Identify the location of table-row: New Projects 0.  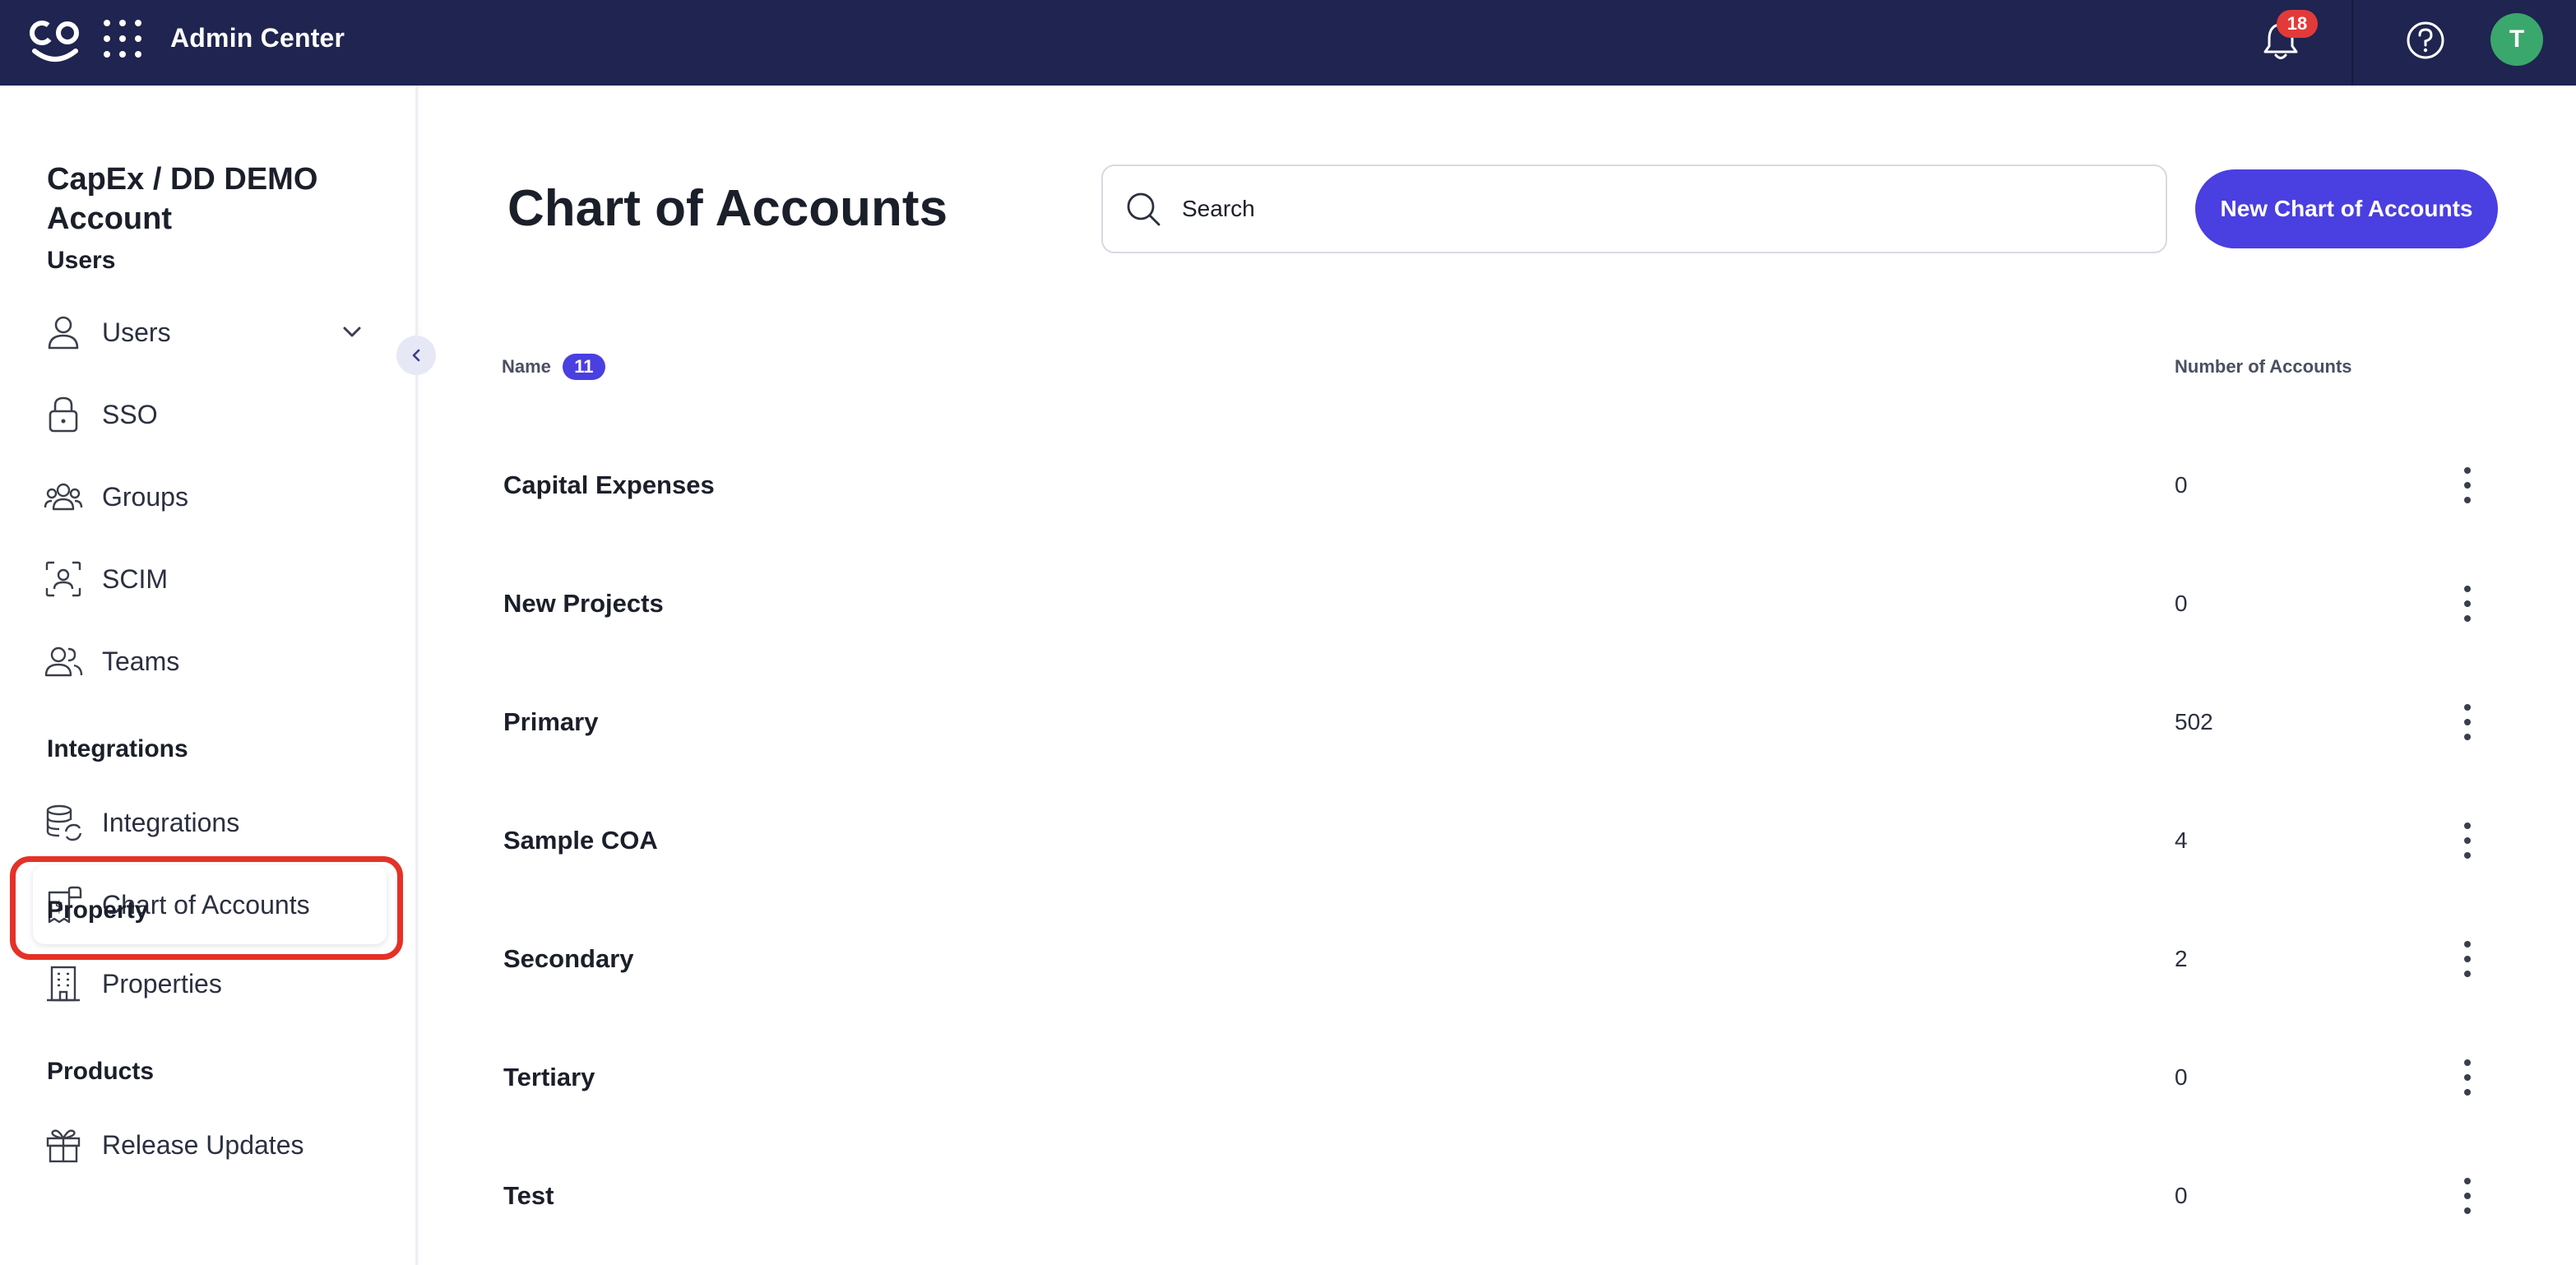
(1497, 603).